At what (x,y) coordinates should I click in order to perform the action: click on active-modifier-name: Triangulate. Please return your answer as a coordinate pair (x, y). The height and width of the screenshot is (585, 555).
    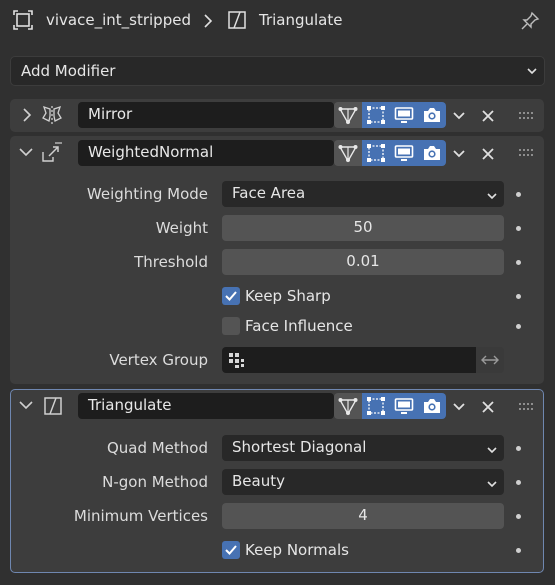
    Looking at the image, I should click on (301, 20).